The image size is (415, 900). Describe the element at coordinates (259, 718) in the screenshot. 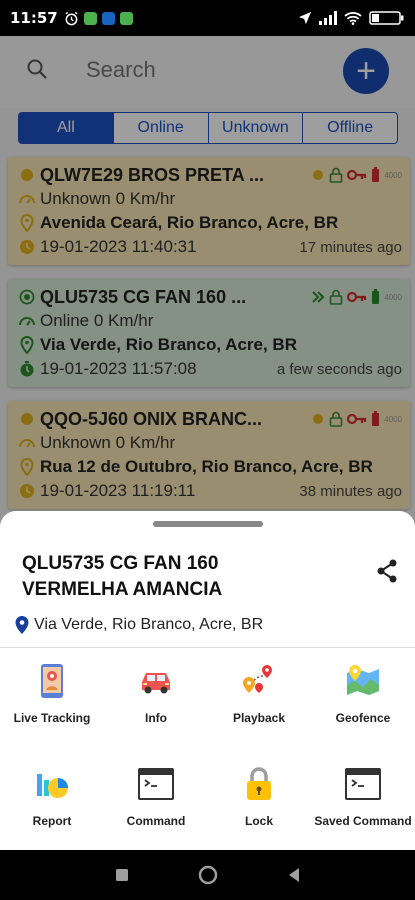

I see `playback-label: Playback` at that location.